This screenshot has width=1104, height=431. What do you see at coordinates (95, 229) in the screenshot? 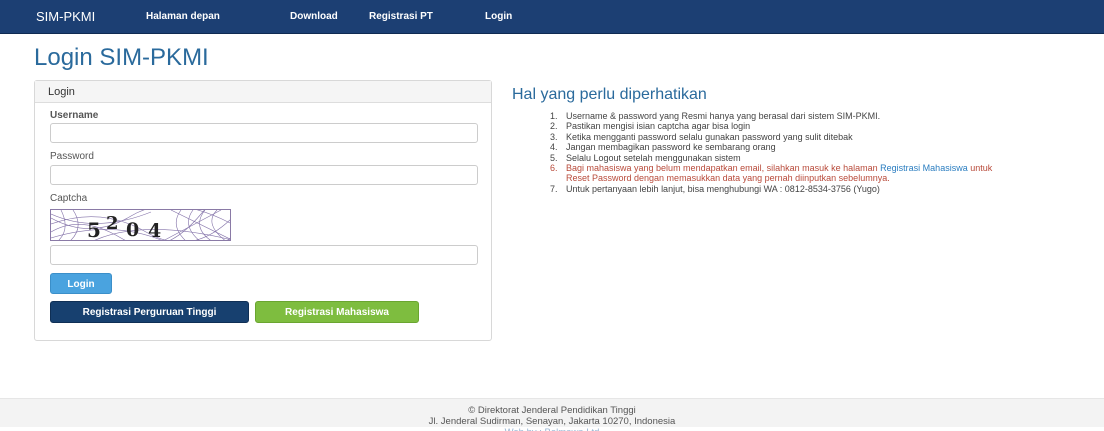
I see `svg-text: 5` at bounding box center [95, 229].